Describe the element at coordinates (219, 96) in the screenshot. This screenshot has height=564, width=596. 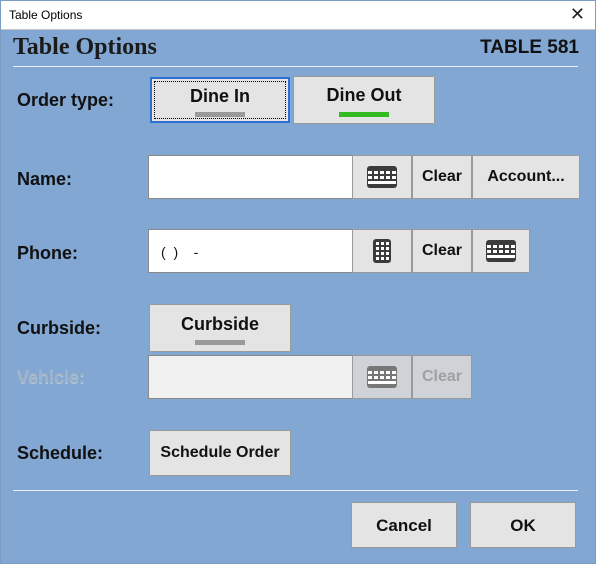
I see `dine-in-label: Dine In` at that location.